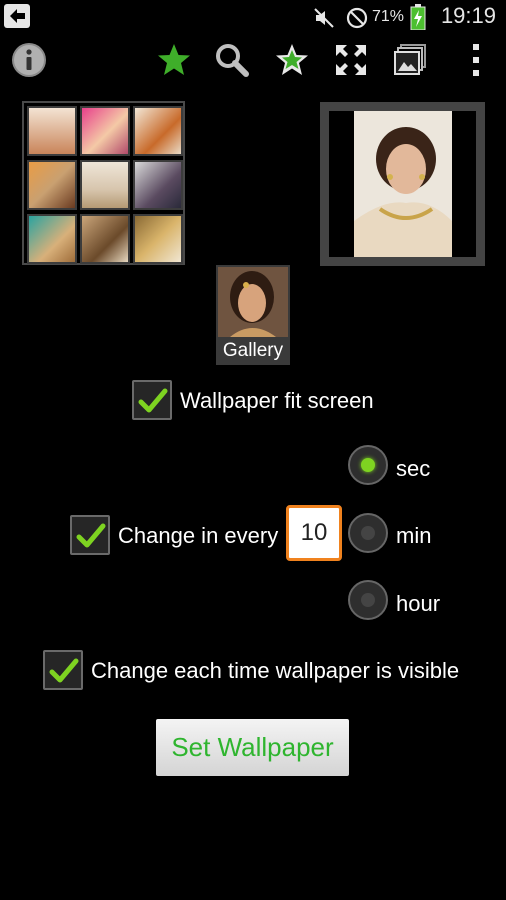 The image size is (506, 900). What do you see at coordinates (410, 60) in the screenshot?
I see `gallery-stack-icon` at bounding box center [410, 60].